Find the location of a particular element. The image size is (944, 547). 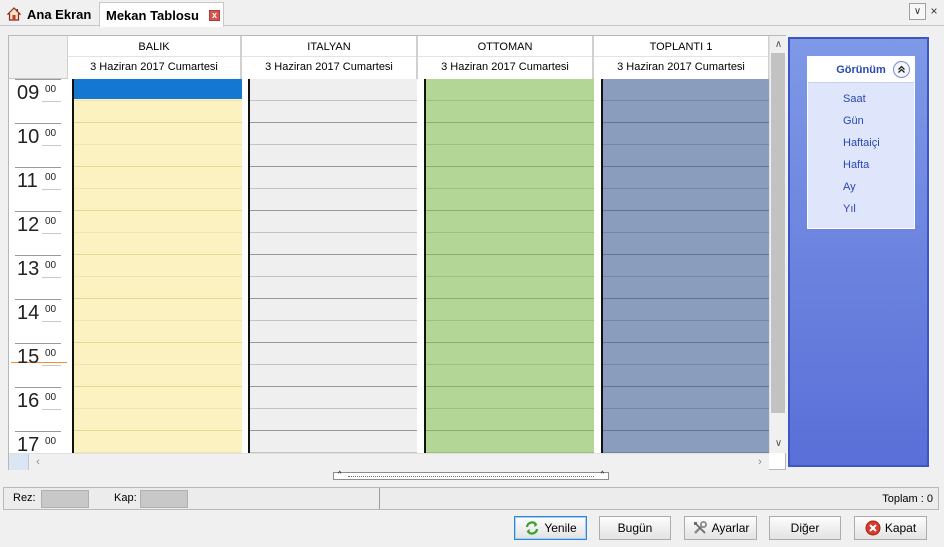

view-option: Ay is located at coordinates (861, 187).